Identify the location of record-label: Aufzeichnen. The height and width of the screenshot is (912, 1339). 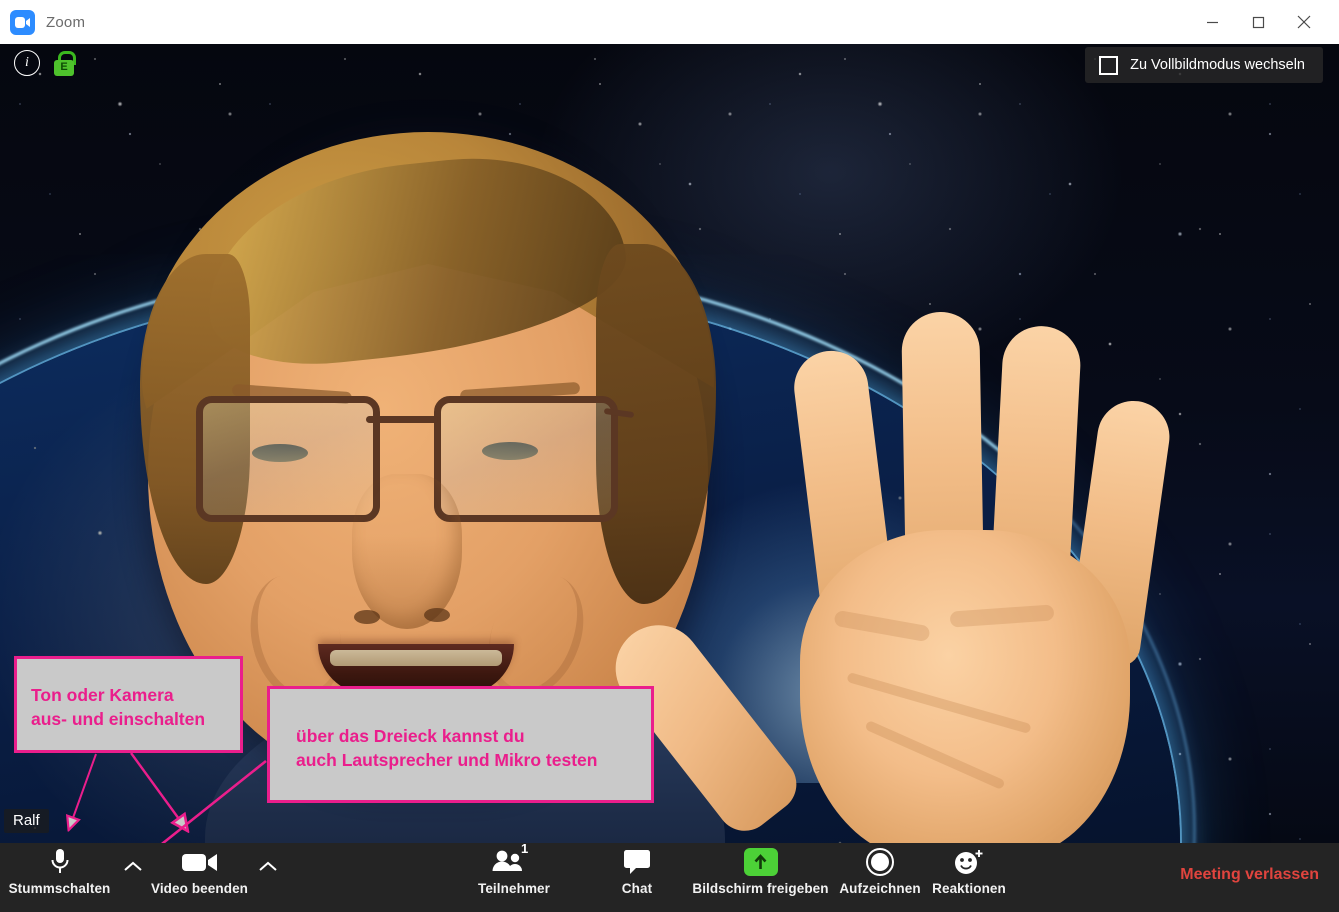
(880, 888).